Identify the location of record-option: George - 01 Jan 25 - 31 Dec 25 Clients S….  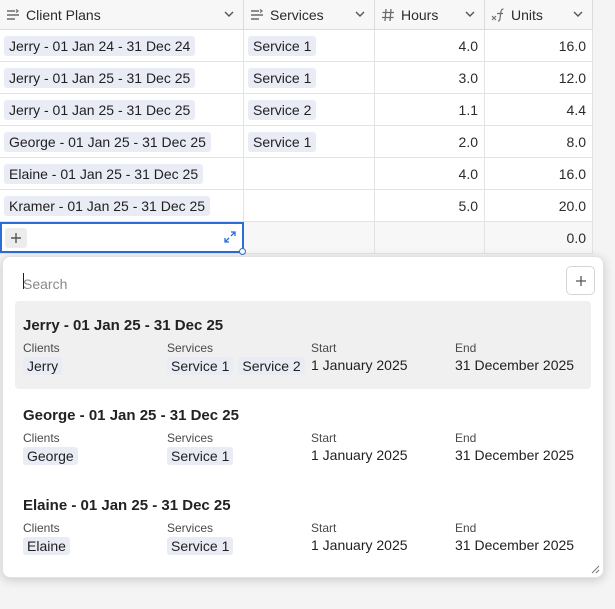
(303, 435).